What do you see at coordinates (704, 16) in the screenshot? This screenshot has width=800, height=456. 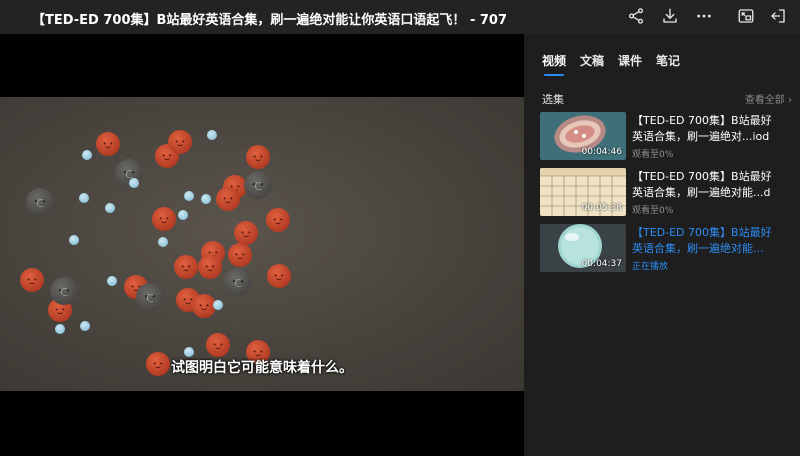 I see `more-icon` at bounding box center [704, 16].